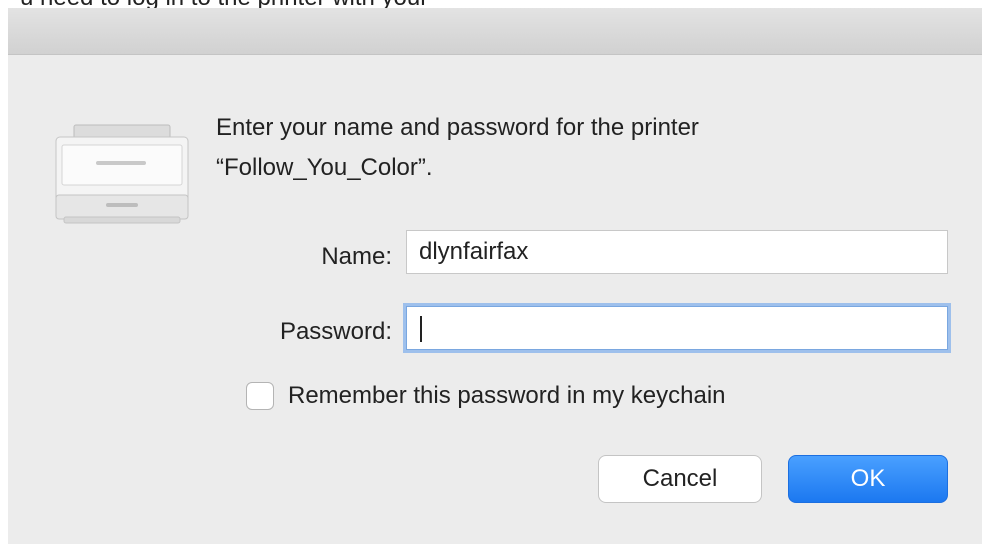 Image resolution: width=982 pixels, height=544 pixels. Describe the element at coordinates (335, 331) in the screenshot. I see `password-label: Password:` at that location.